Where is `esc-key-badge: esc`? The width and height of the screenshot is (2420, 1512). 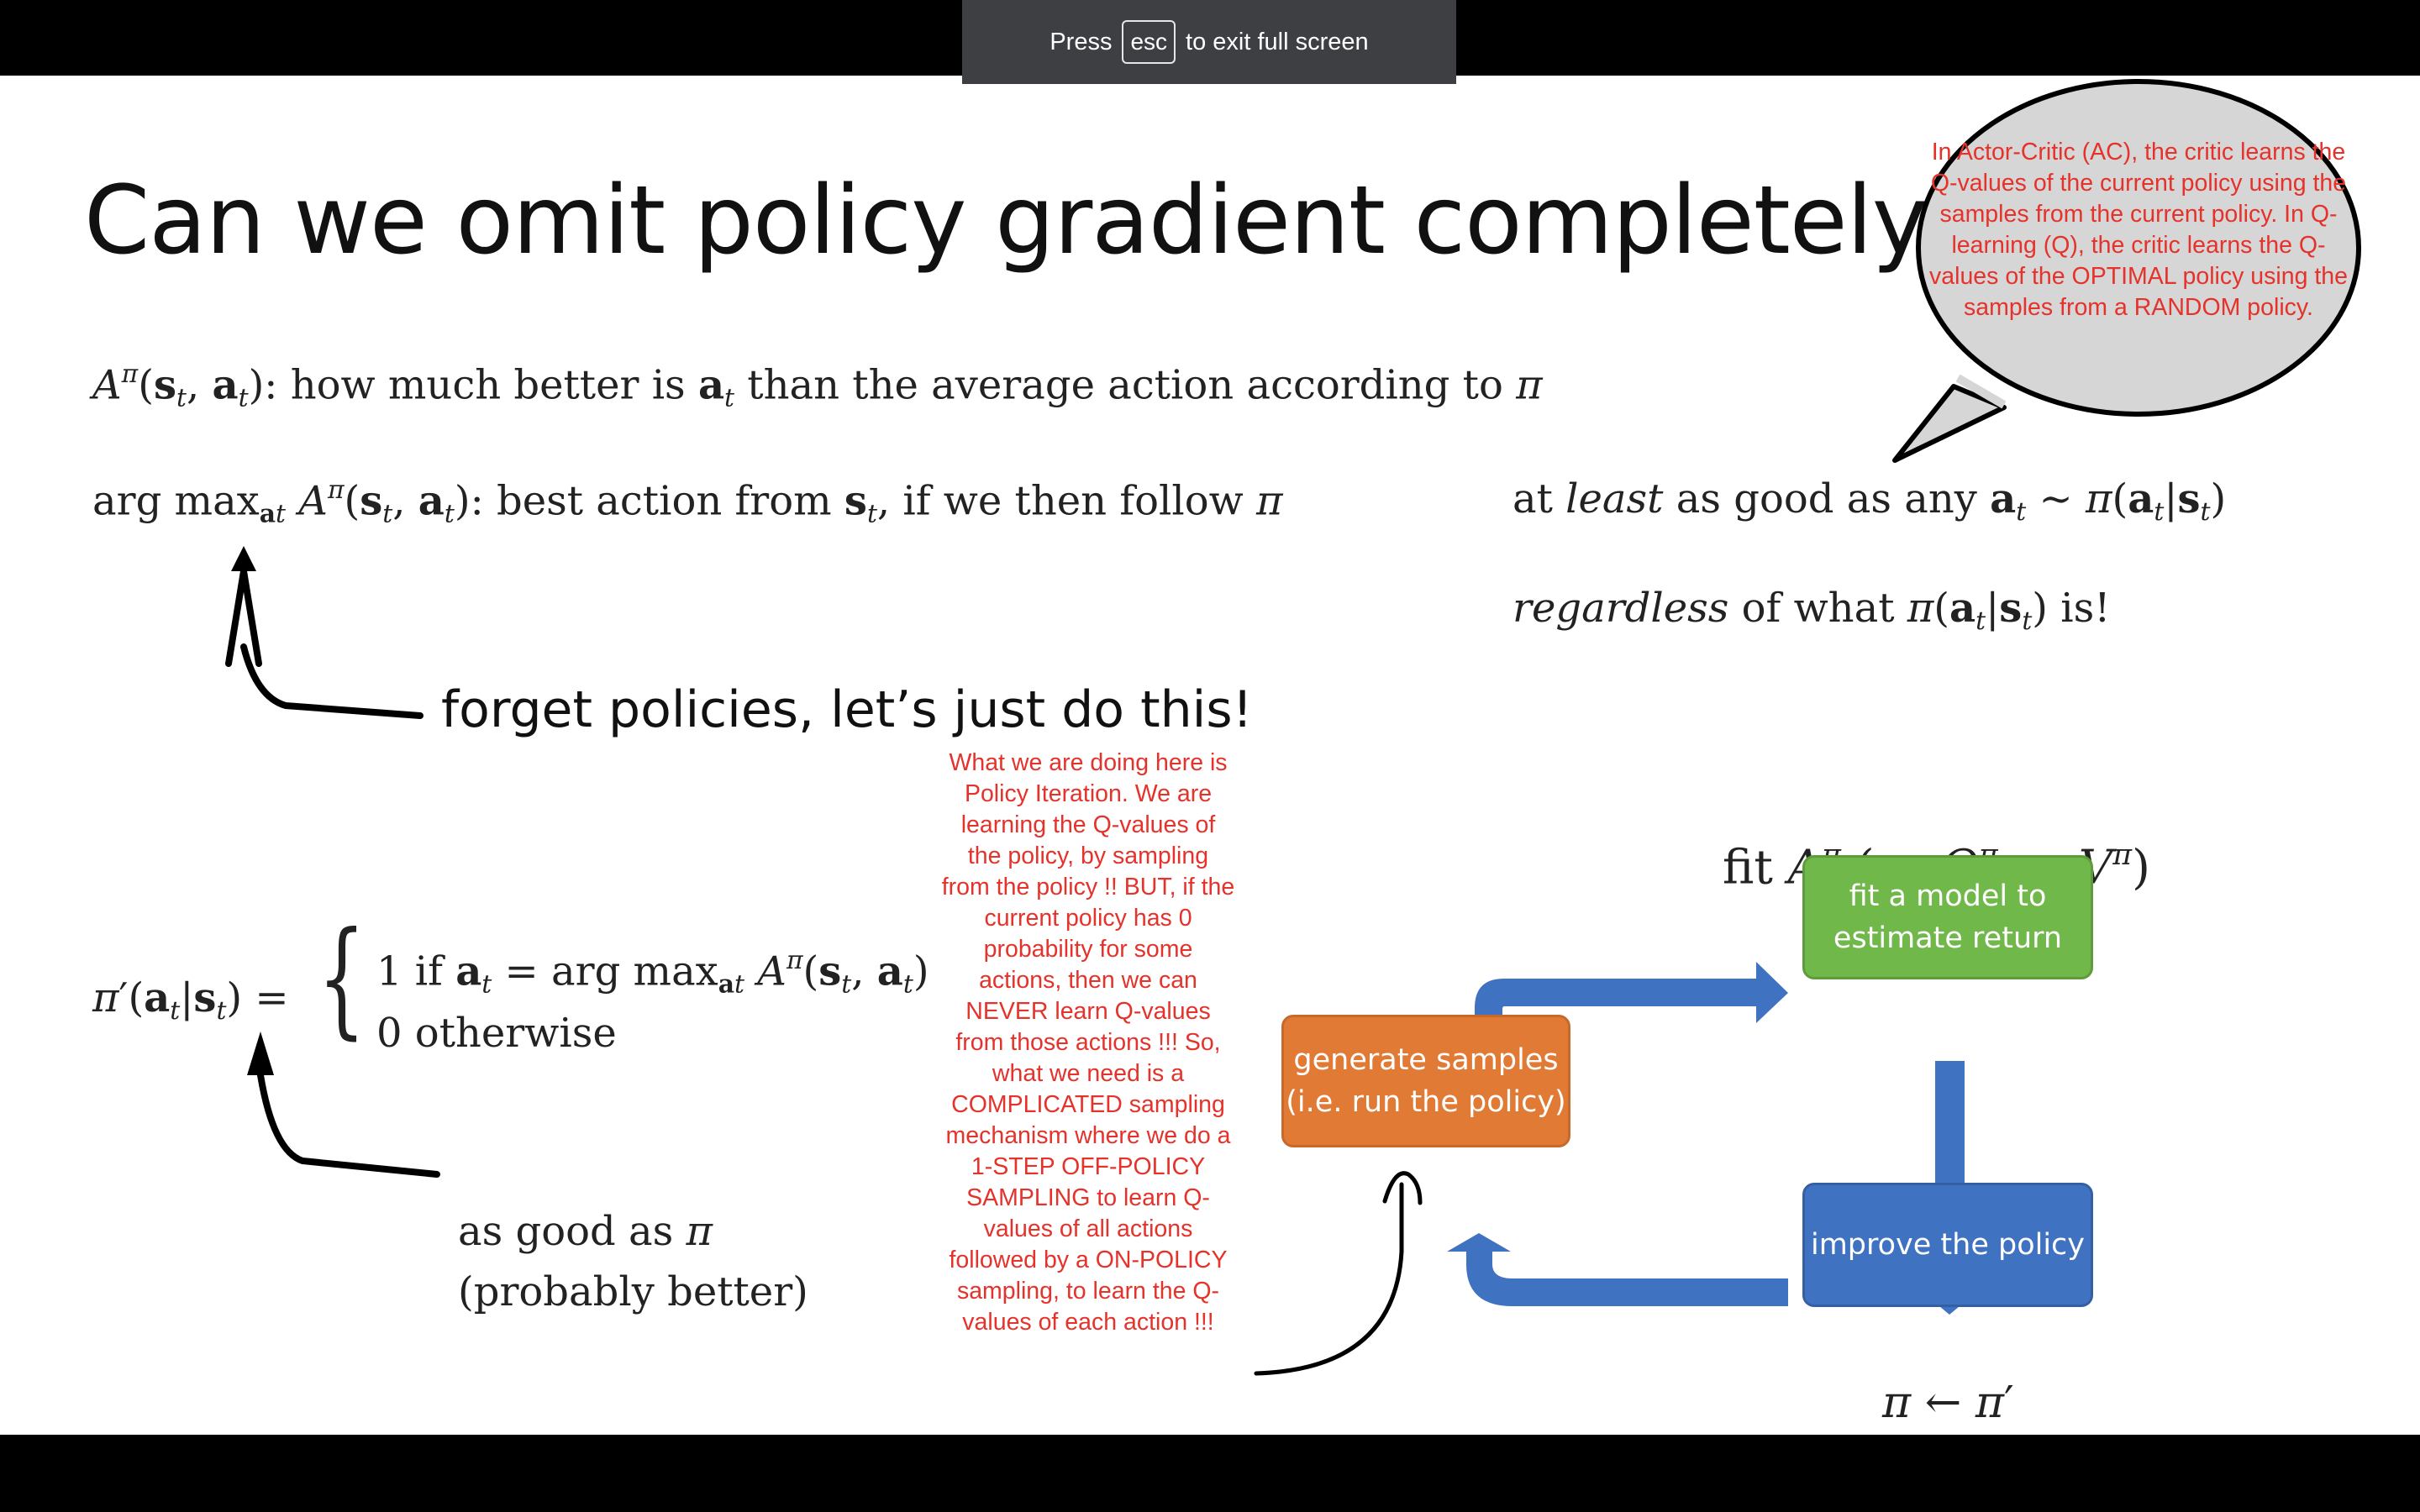 esc-key-badge: esc is located at coordinates (1149, 42).